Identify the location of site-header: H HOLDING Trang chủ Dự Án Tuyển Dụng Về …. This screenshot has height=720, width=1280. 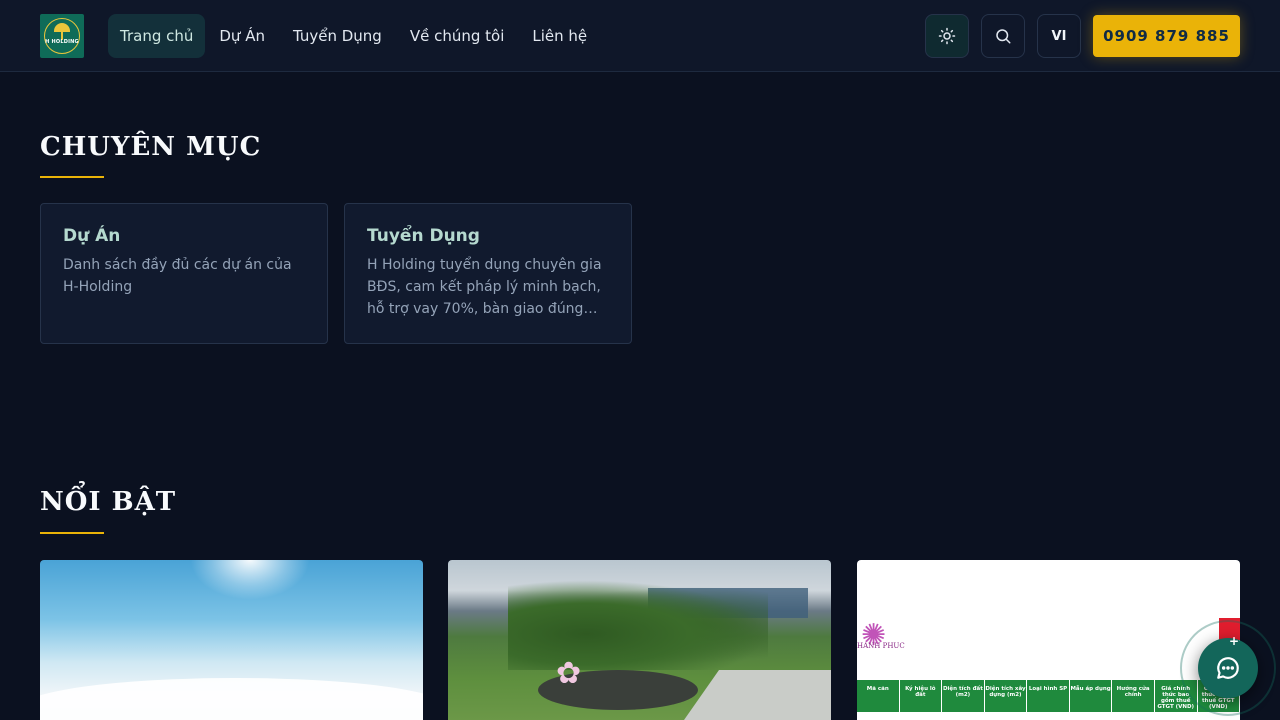
(640, 36).